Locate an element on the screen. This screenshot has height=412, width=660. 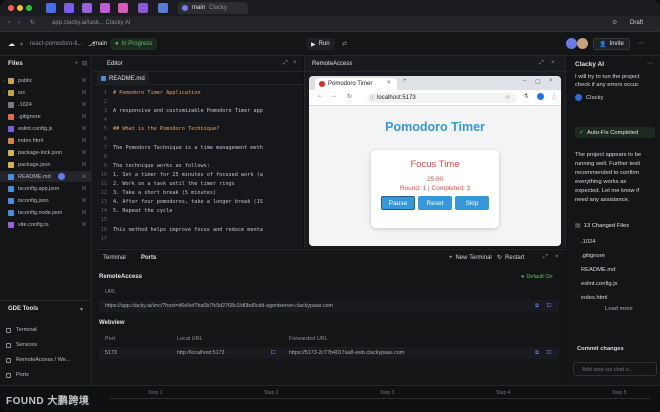
new-tab-icon: + is located at coordinates (405, 81).